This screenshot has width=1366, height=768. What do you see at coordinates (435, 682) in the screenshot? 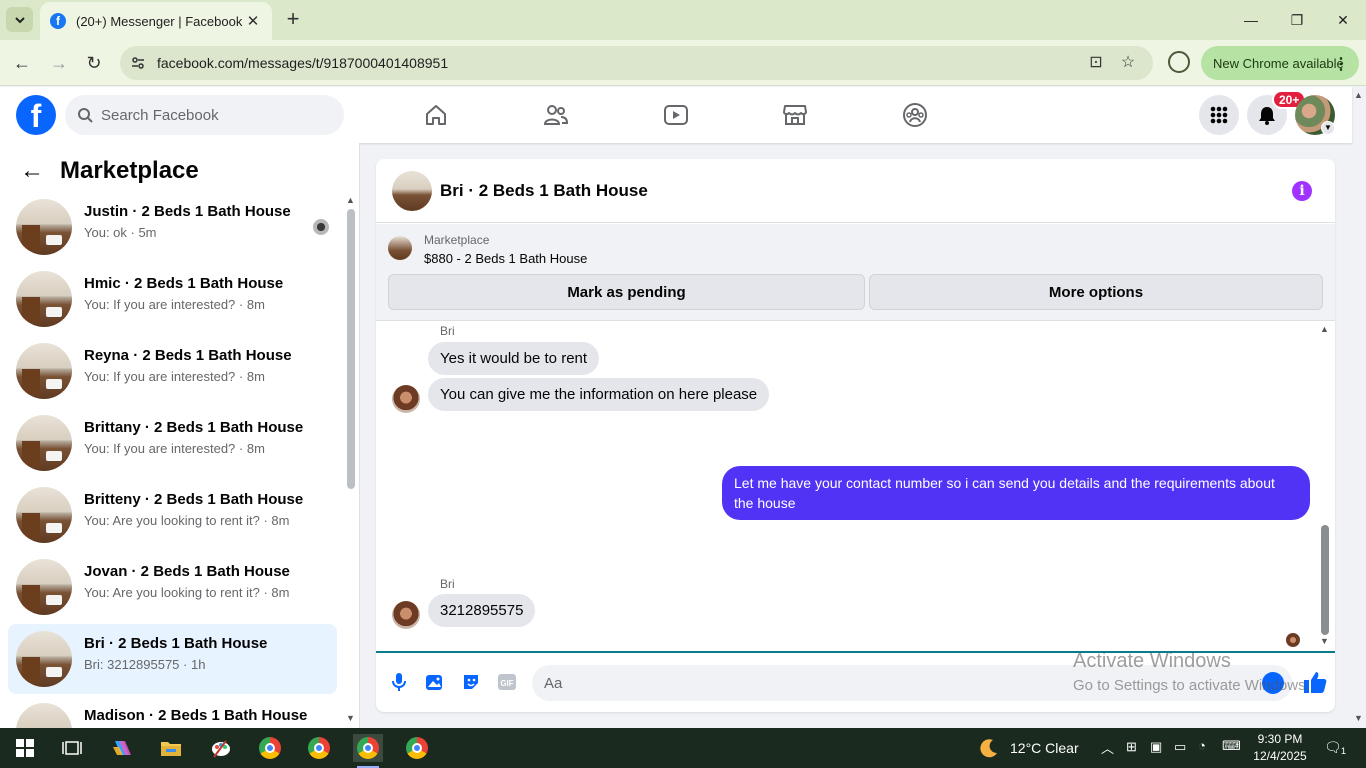
I see `photo-attach-icon` at bounding box center [435, 682].